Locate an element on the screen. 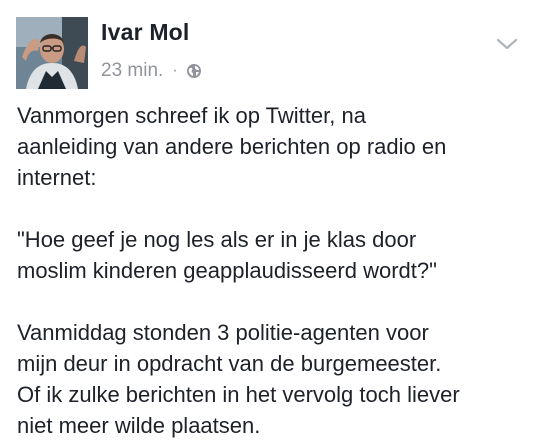 Image resolution: width=539 pixels, height=446 pixels. chevron-down-icon is located at coordinates (507, 44).